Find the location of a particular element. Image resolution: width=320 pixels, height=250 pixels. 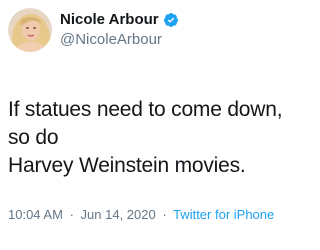

tweet-time: 10:04 AM is located at coordinates (35, 214).